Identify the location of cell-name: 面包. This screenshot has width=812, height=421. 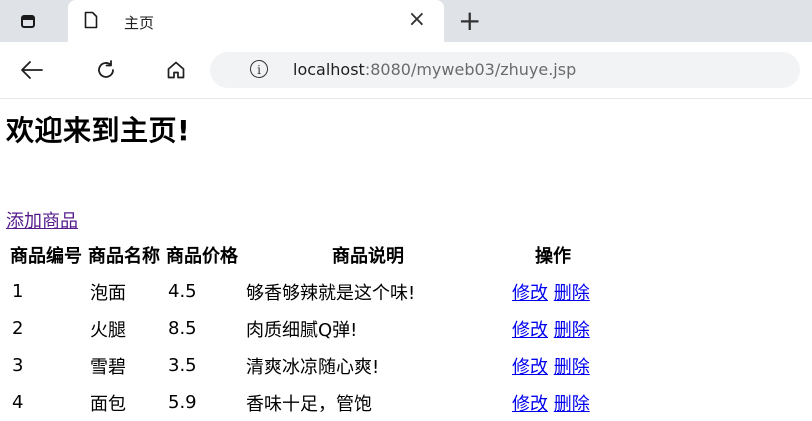
(108, 404).